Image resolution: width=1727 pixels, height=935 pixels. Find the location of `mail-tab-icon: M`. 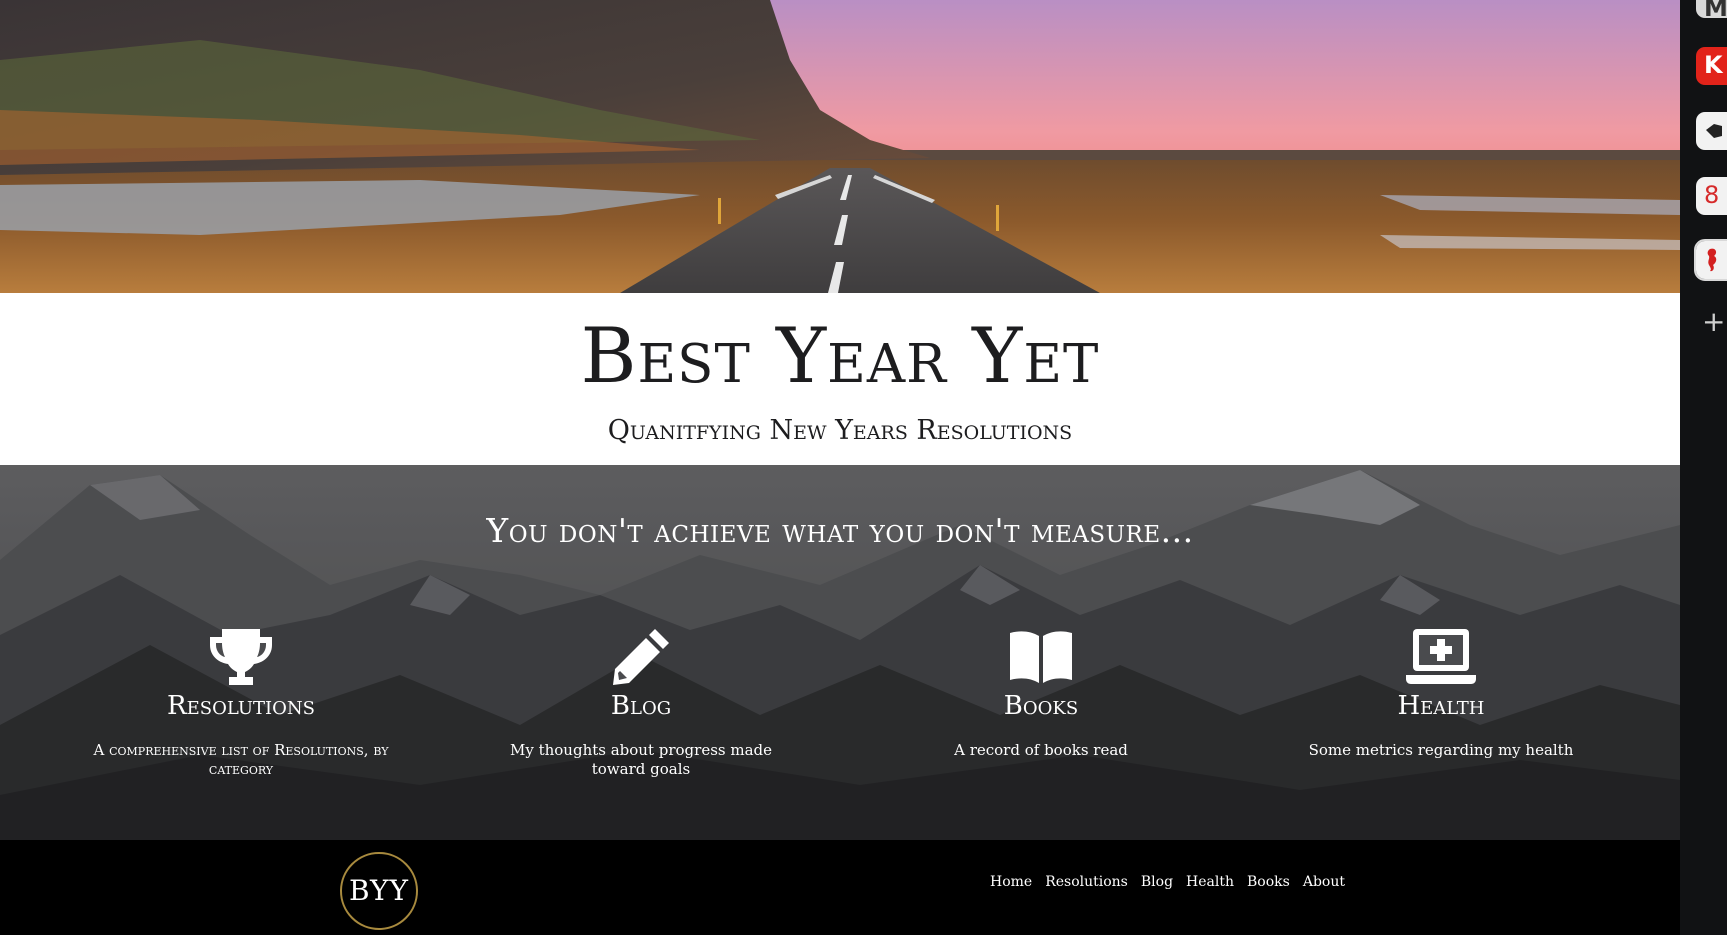

mail-tab-icon: M is located at coordinates (1711, 9).